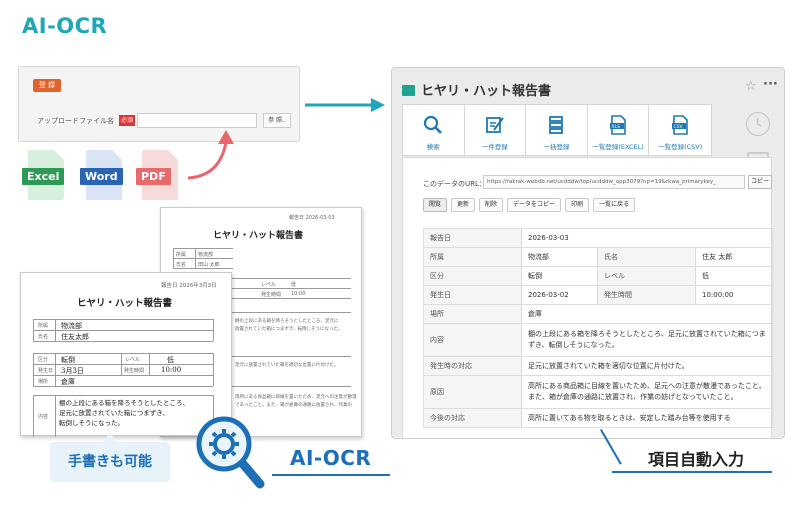 Image resolution: width=800 pixels, height=510 pixels. Describe the element at coordinates (46, 371) in the screenshot. I see `hand-date-label: 発生日` at that location.